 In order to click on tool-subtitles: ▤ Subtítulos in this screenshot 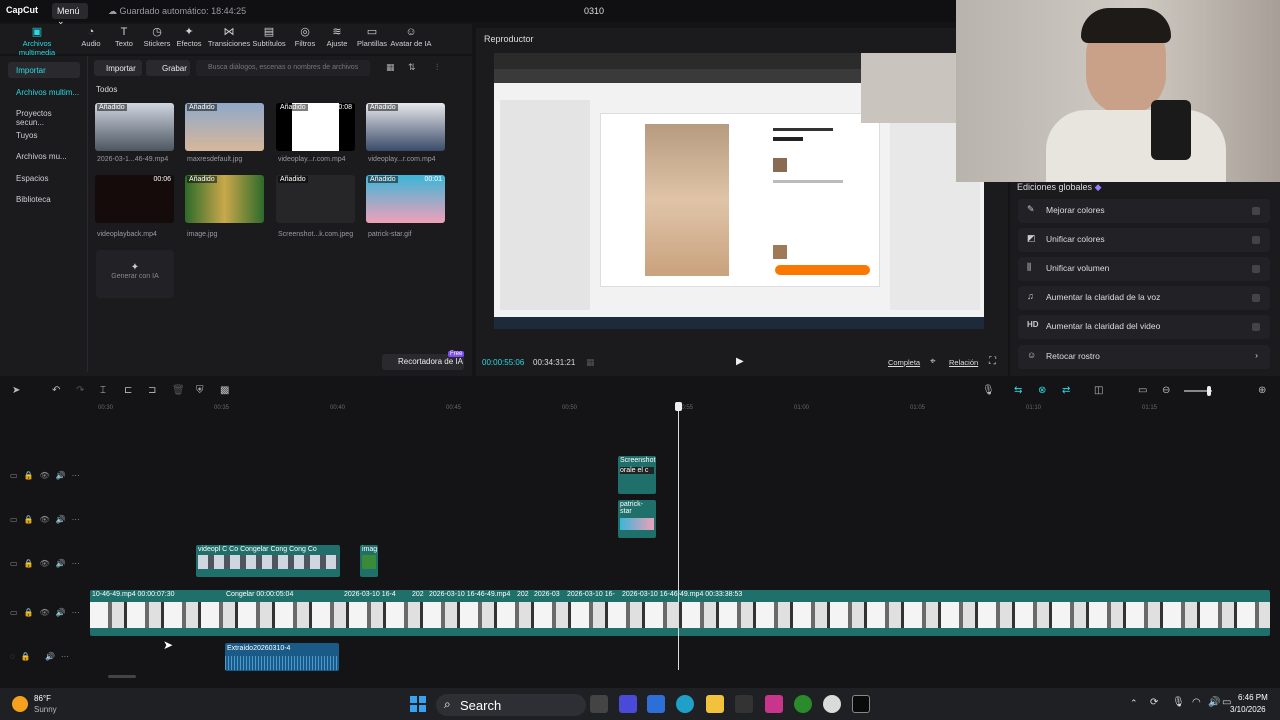, I will do `click(269, 37)`.